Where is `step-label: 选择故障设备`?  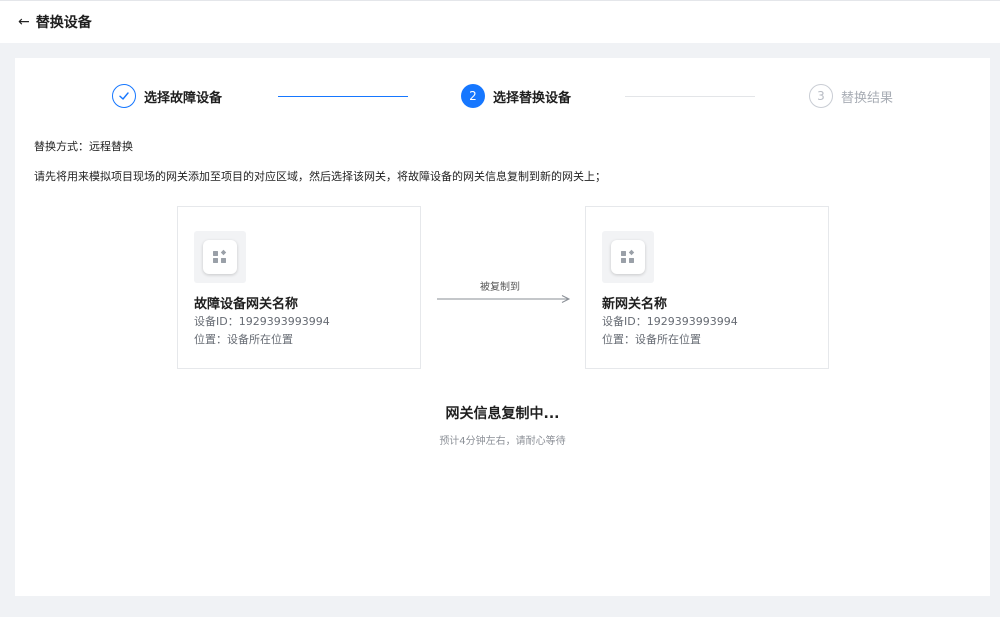
step-label: 选择故障设备 is located at coordinates (183, 98).